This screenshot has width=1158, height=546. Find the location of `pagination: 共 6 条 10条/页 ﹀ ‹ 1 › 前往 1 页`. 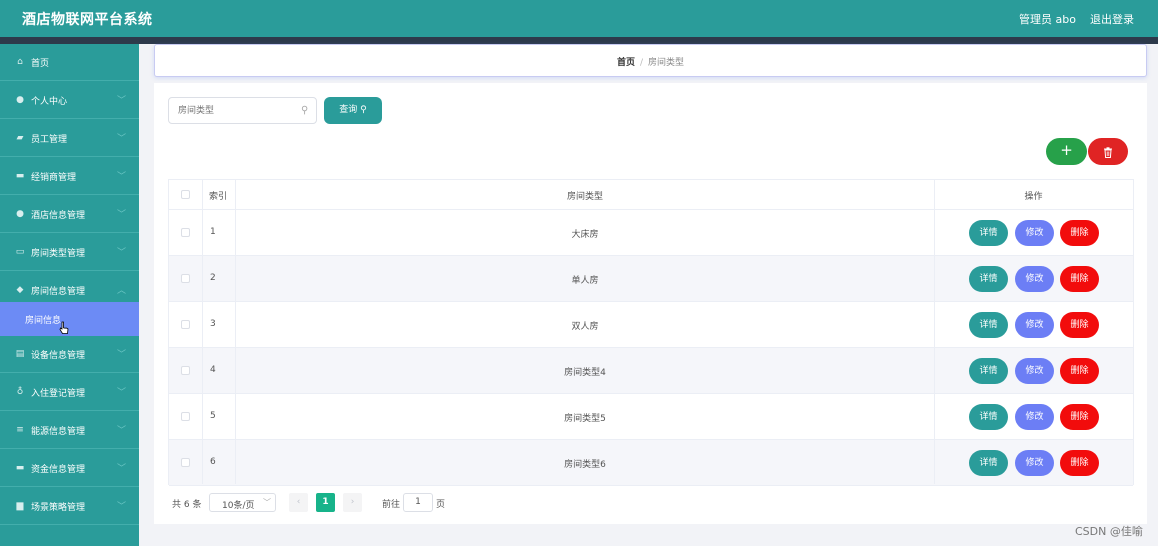

pagination: 共 6 条 10条/页 ﹀ ‹ 1 › 前往 1 页 is located at coordinates (468, 503).